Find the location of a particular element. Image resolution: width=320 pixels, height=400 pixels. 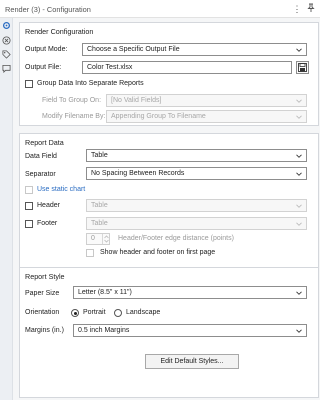

footer-value: Table is located at coordinates (99, 223).